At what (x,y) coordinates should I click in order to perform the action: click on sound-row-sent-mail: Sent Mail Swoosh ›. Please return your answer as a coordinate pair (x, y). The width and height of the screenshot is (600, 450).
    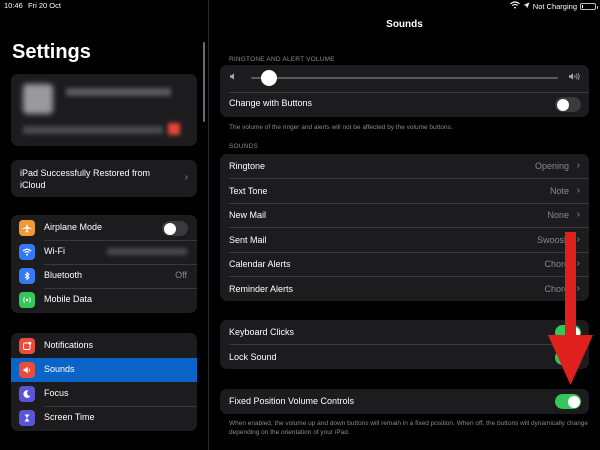
    Looking at the image, I should click on (404, 240).